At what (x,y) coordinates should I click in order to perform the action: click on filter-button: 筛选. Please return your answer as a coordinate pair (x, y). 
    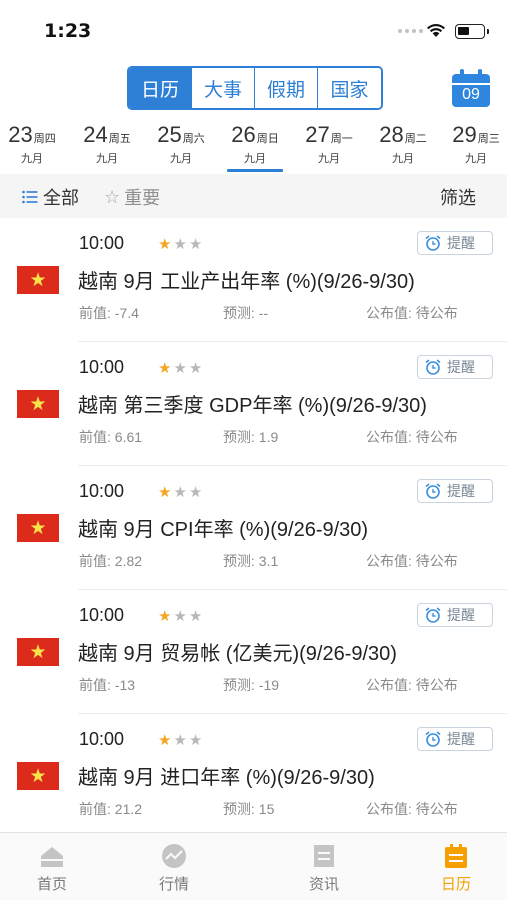
    Looking at the image, I should click on (458, 197).